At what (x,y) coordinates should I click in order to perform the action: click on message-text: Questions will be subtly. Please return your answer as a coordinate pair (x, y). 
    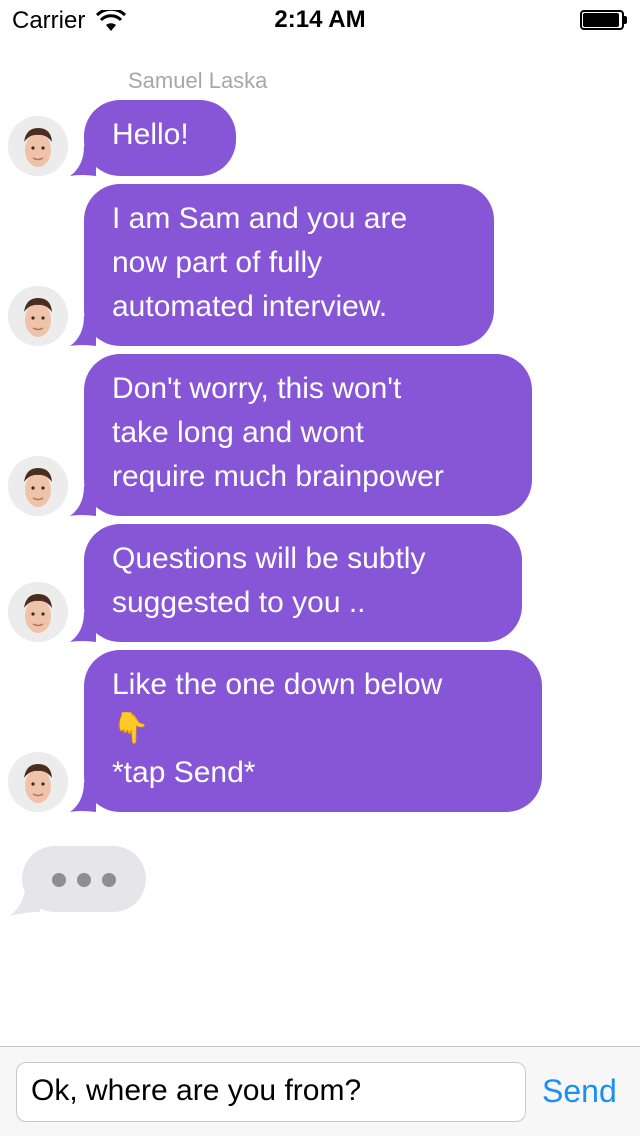
    Looking at the image, I should click on (269, 558).